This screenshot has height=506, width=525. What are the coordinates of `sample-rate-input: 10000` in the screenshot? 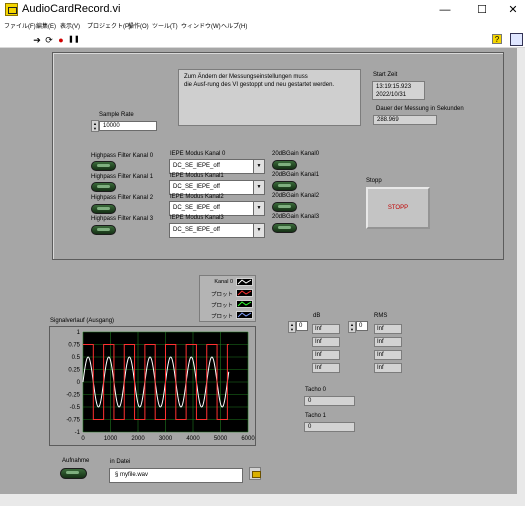 It's located at (128, 126).